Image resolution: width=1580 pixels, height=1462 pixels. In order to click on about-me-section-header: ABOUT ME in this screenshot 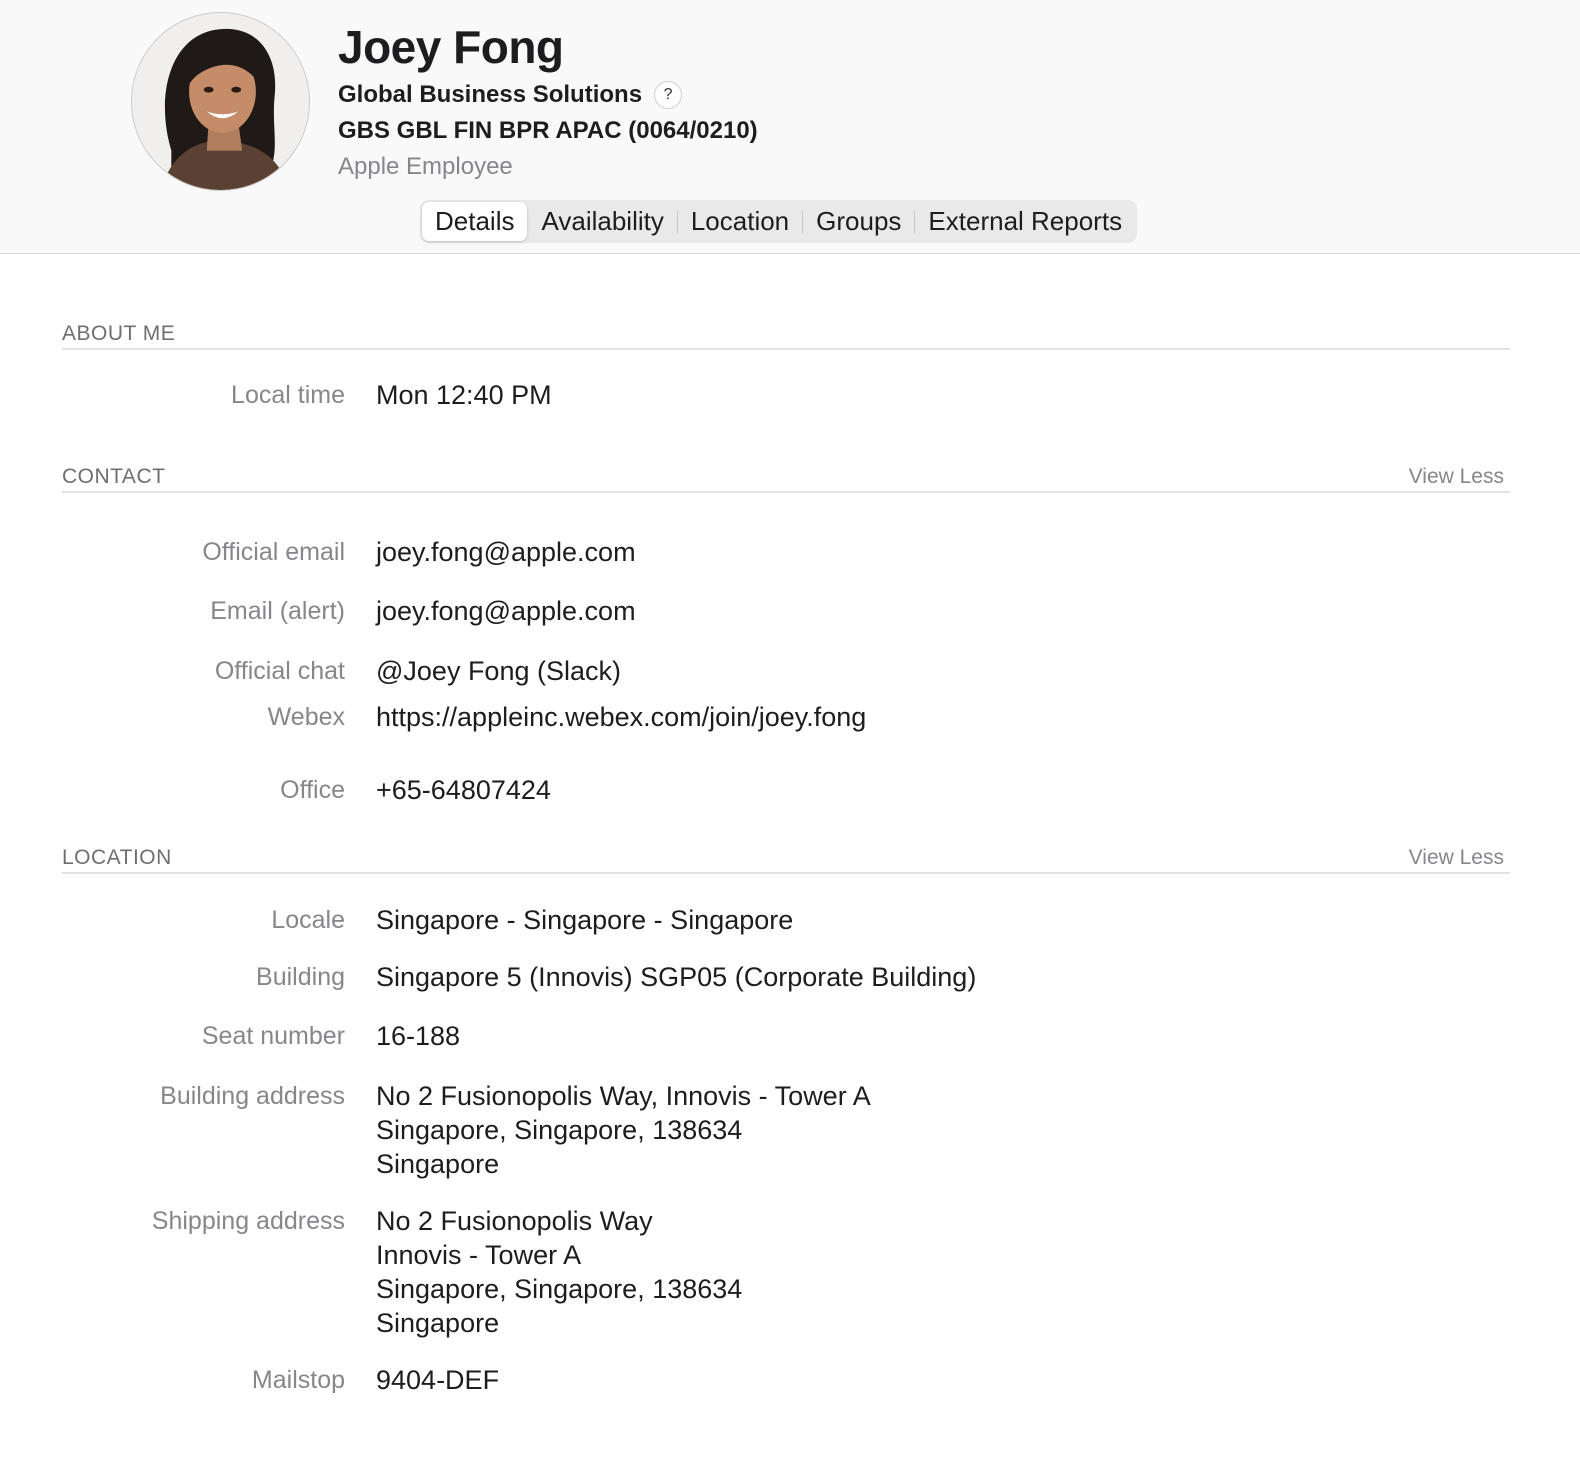, I will do `click(786, 336)`.